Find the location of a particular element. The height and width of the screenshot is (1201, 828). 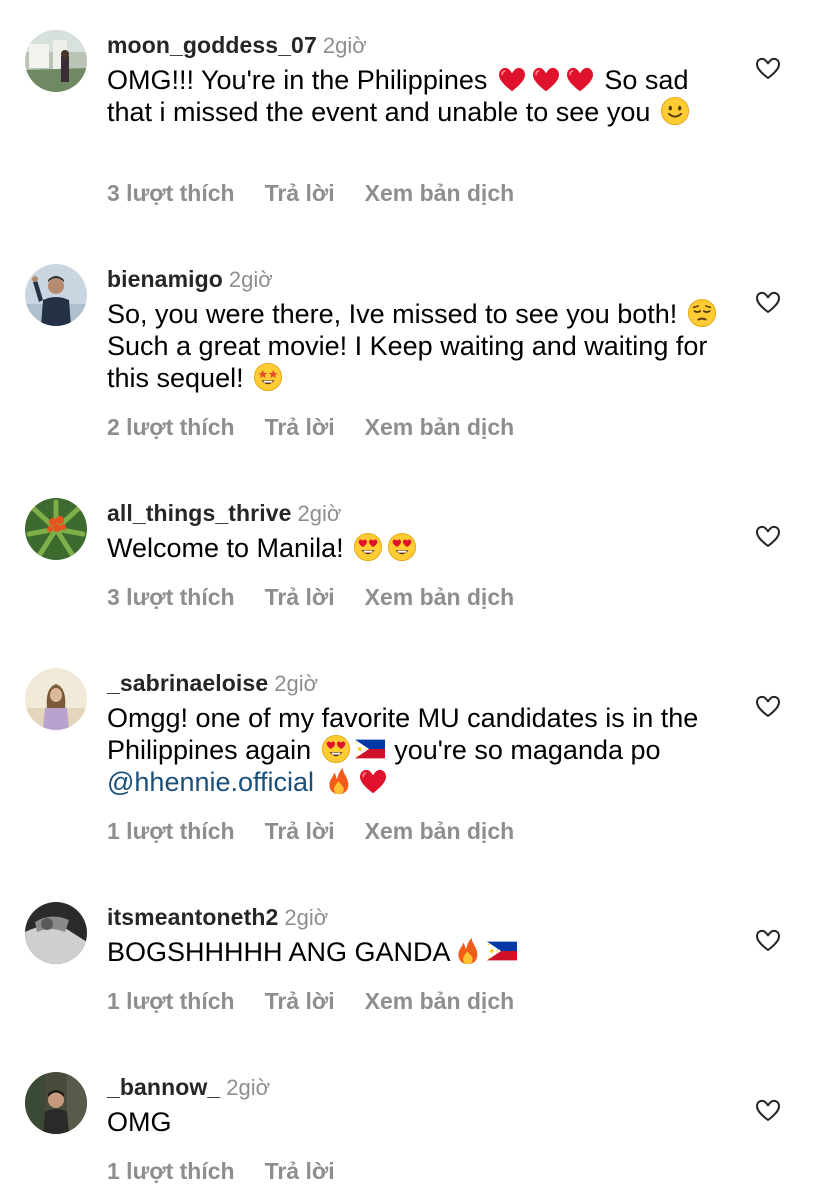

pensive-face-emoji is located at coordinates (702, 313).